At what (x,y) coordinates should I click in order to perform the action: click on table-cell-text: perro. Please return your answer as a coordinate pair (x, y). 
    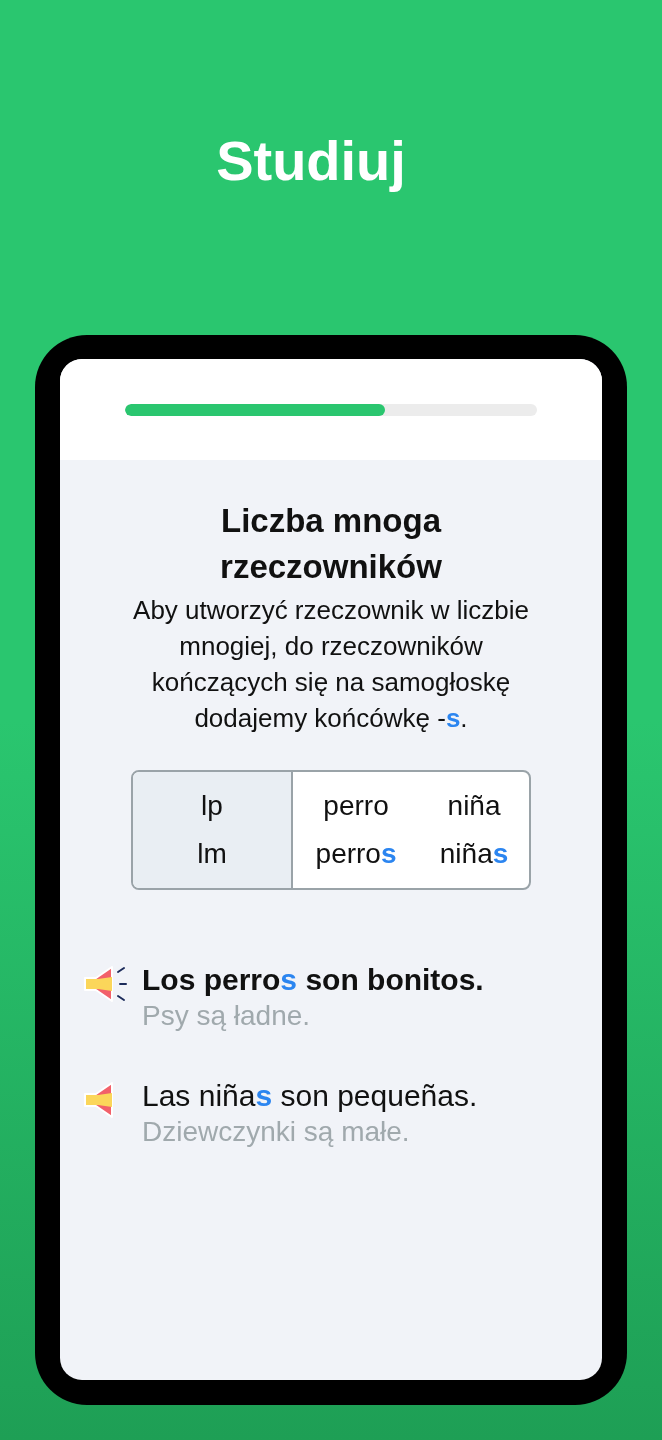
    Looking at the image, I should click on (356, 806).